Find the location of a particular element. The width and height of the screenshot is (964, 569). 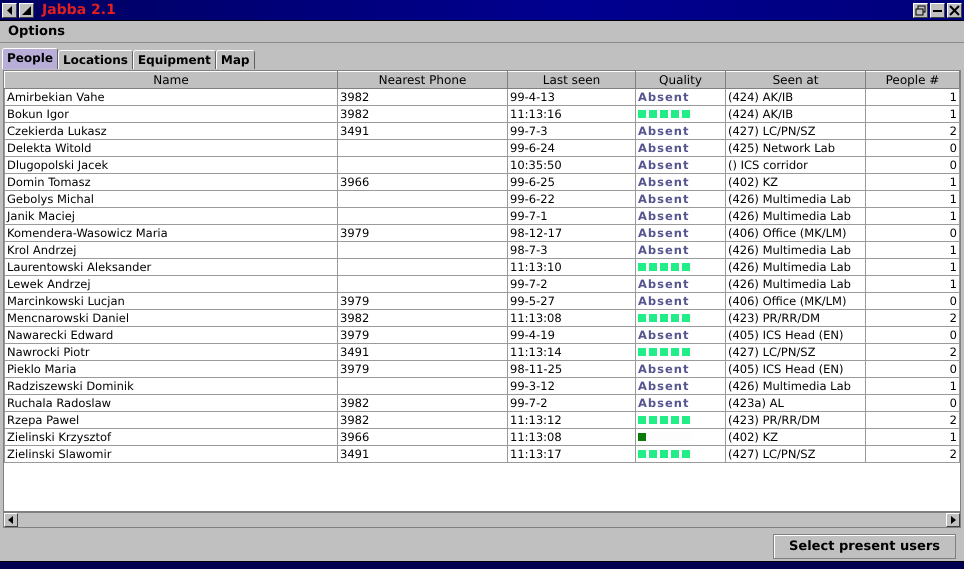

column-header: Last seen is located at coordinates (572, 80).